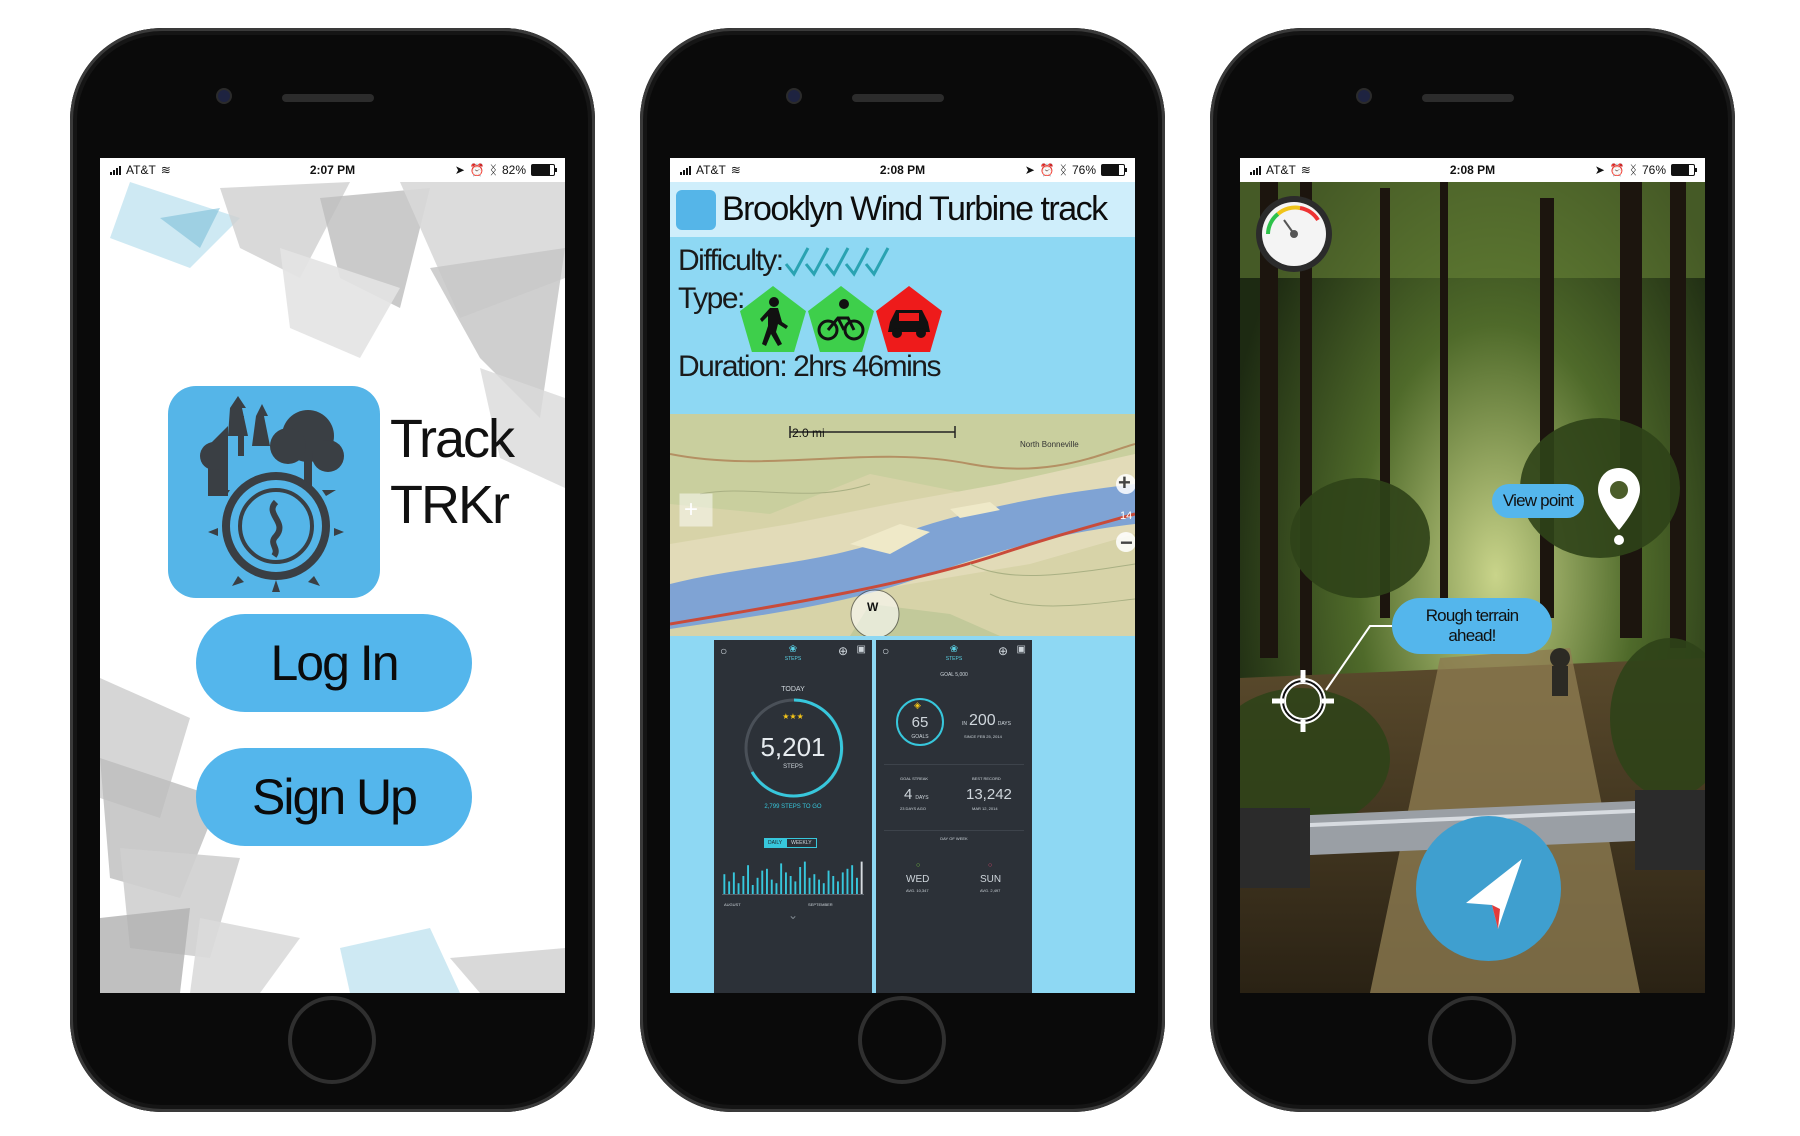 The height and width of the screenshot is (1136, 1800). I want to click on log-in-button: Log In, so click(334, 663).